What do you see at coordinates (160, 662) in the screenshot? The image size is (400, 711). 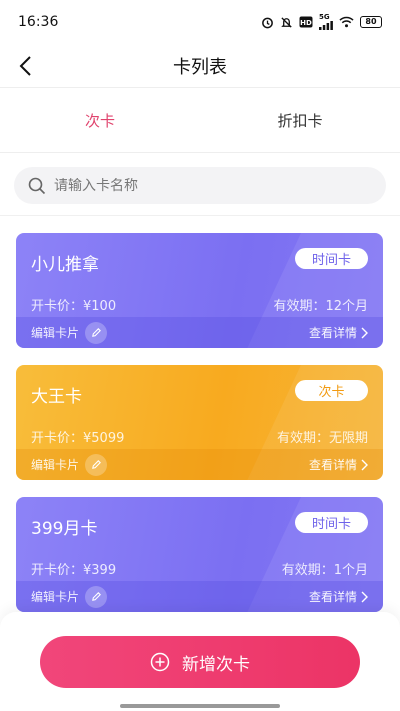 I see `plus-circle-icon` at bounding box center [160, 662].